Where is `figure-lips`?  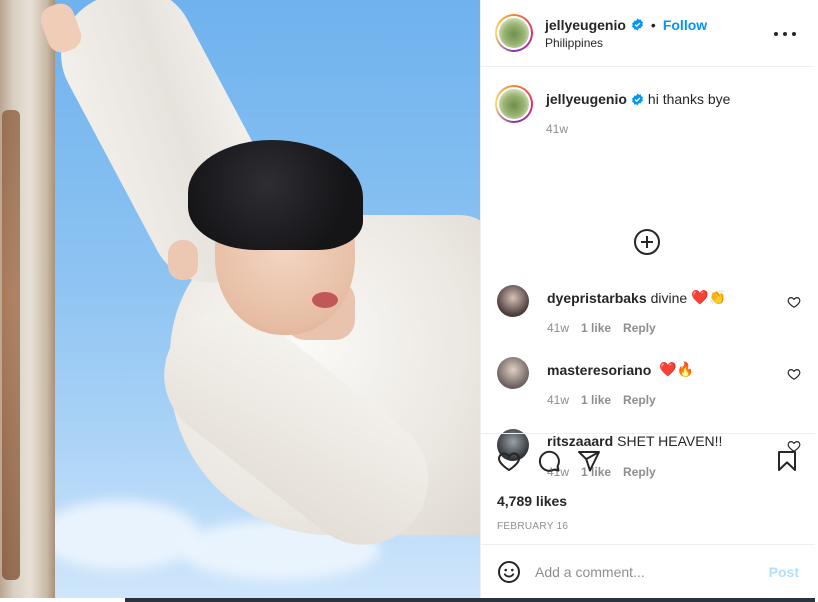 figure-lips is located at coordinates (325, 300).